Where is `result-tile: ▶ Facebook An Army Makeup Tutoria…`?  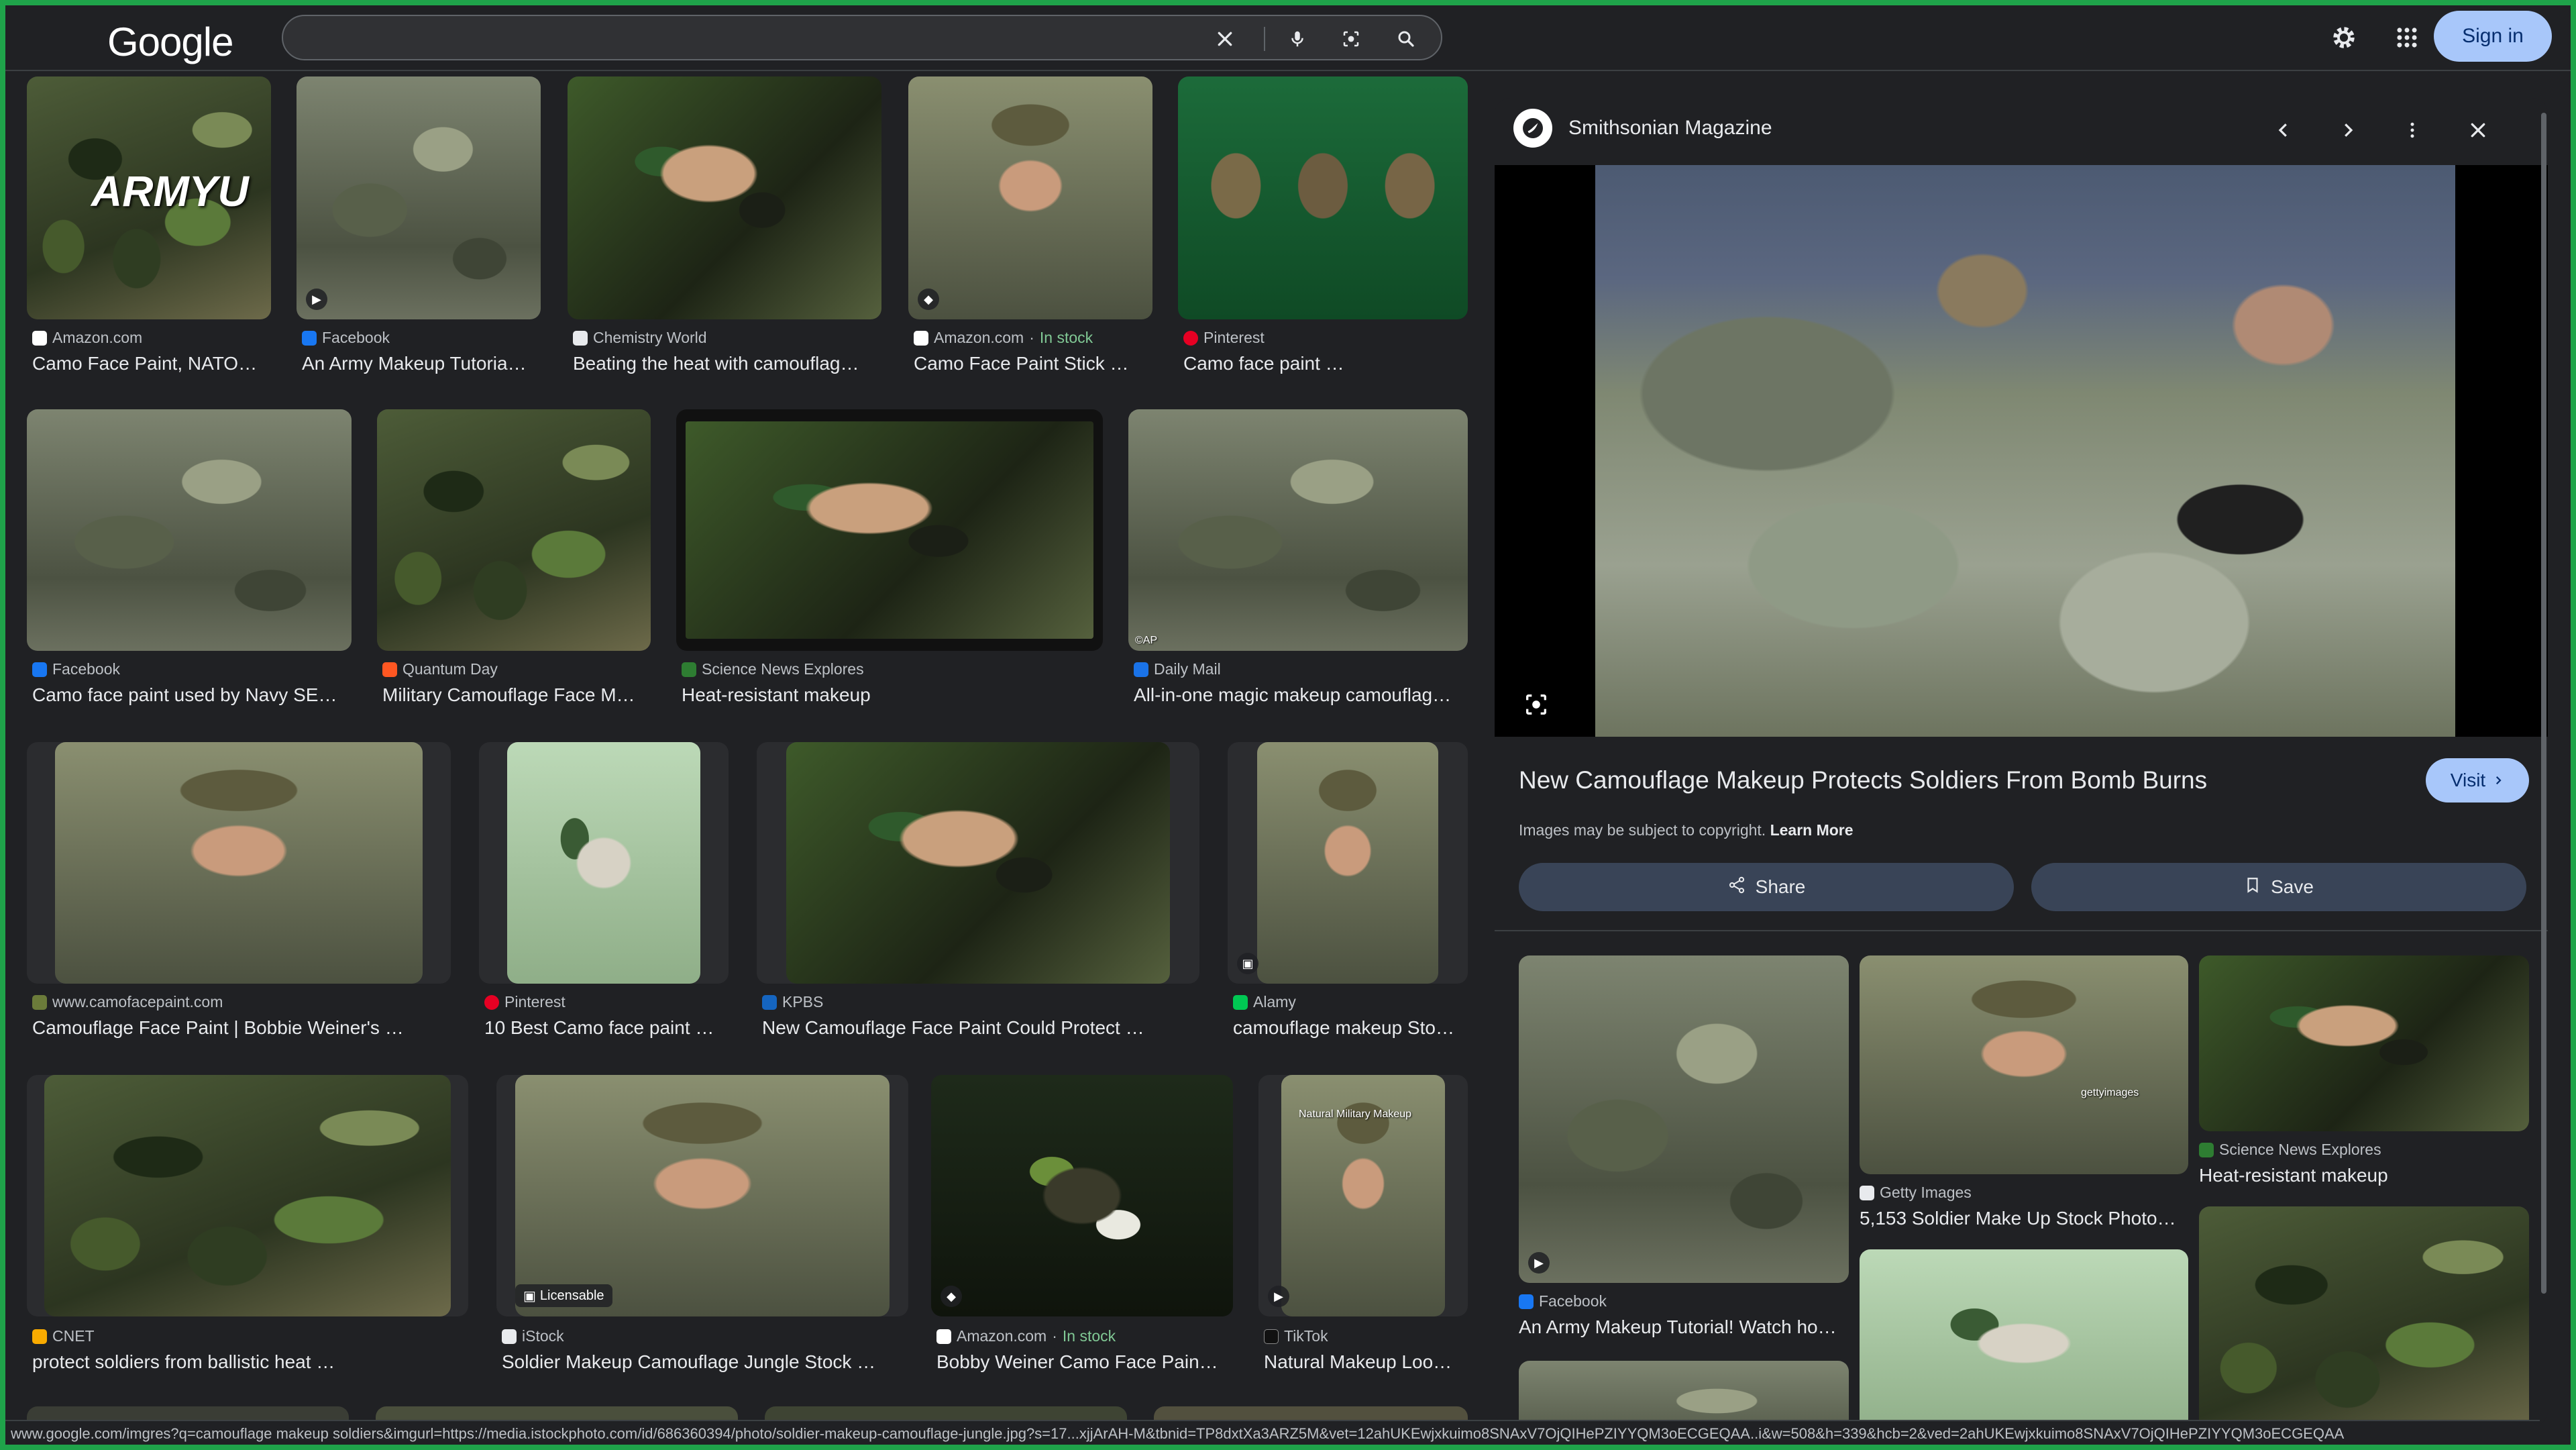
result-tile: ▶ Facebook An Army Makeup Tutoria… is located at coordinates (419, 227).